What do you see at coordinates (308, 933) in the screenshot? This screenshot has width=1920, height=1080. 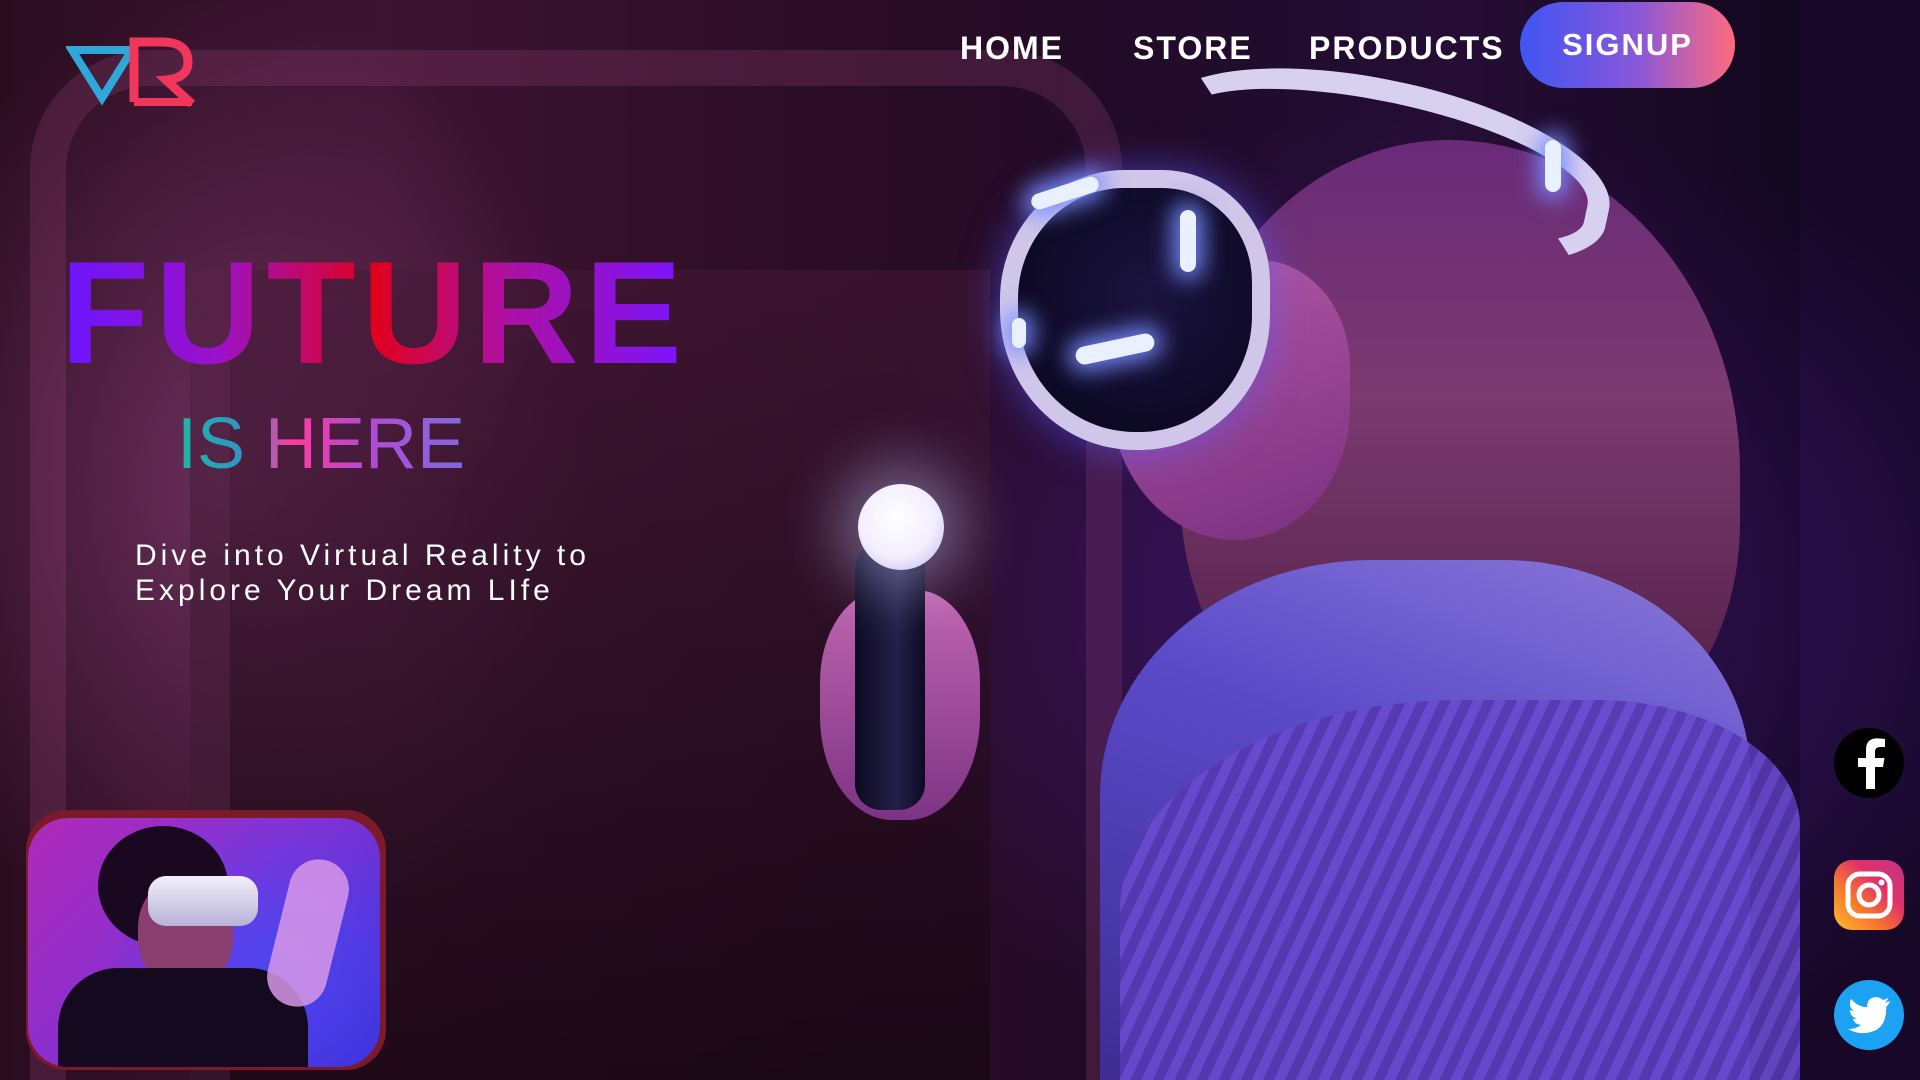 I see `thumbnail-hand` at bounding box center [308, 933].